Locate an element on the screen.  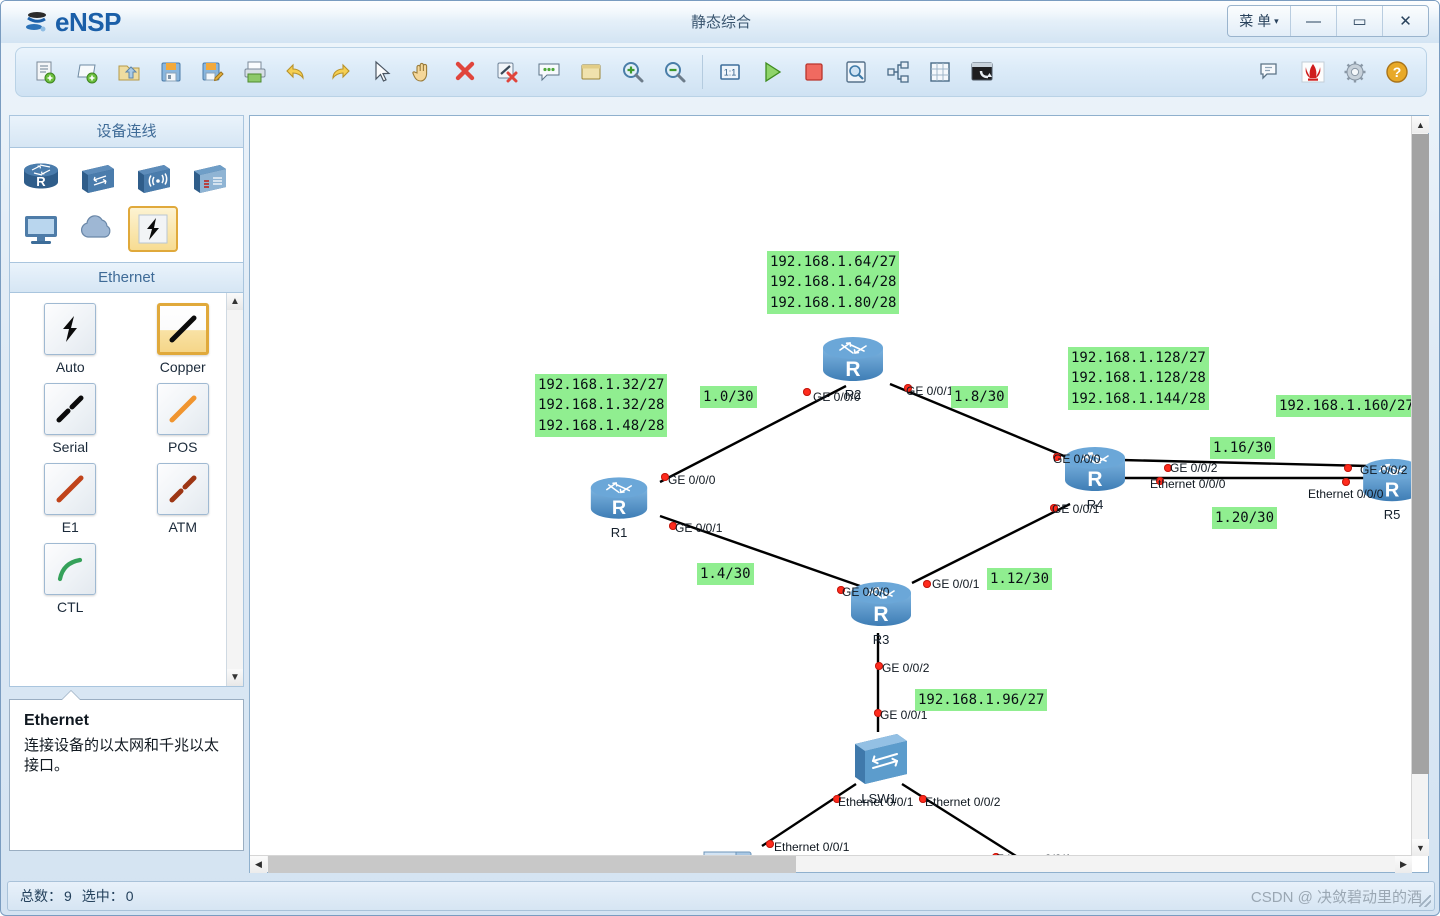
new-topology-icon is located at coordinates (45, 72).